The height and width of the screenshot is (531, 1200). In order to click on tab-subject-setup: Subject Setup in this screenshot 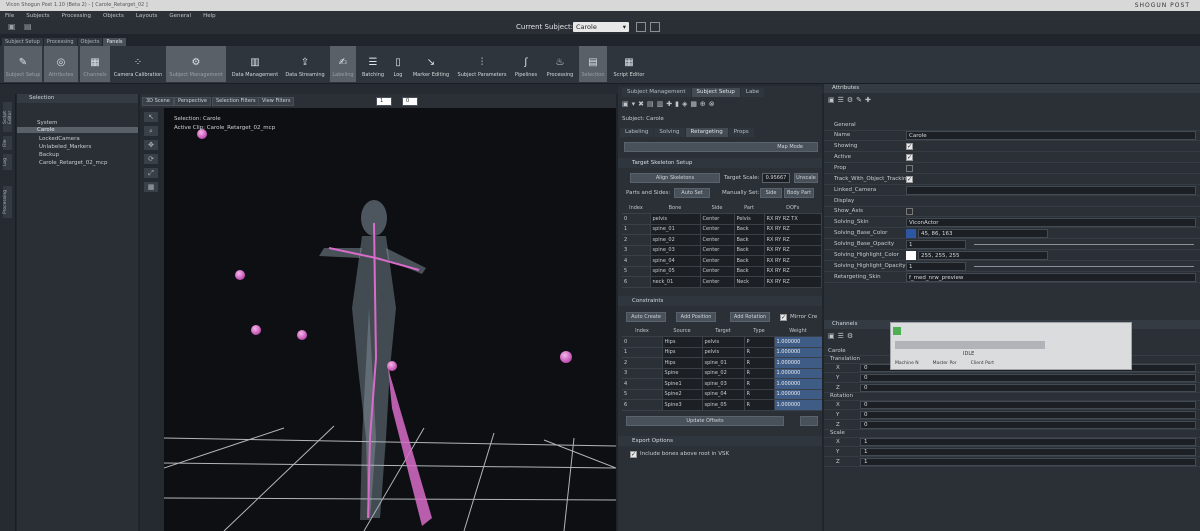, I will do `click(715, 92)`.